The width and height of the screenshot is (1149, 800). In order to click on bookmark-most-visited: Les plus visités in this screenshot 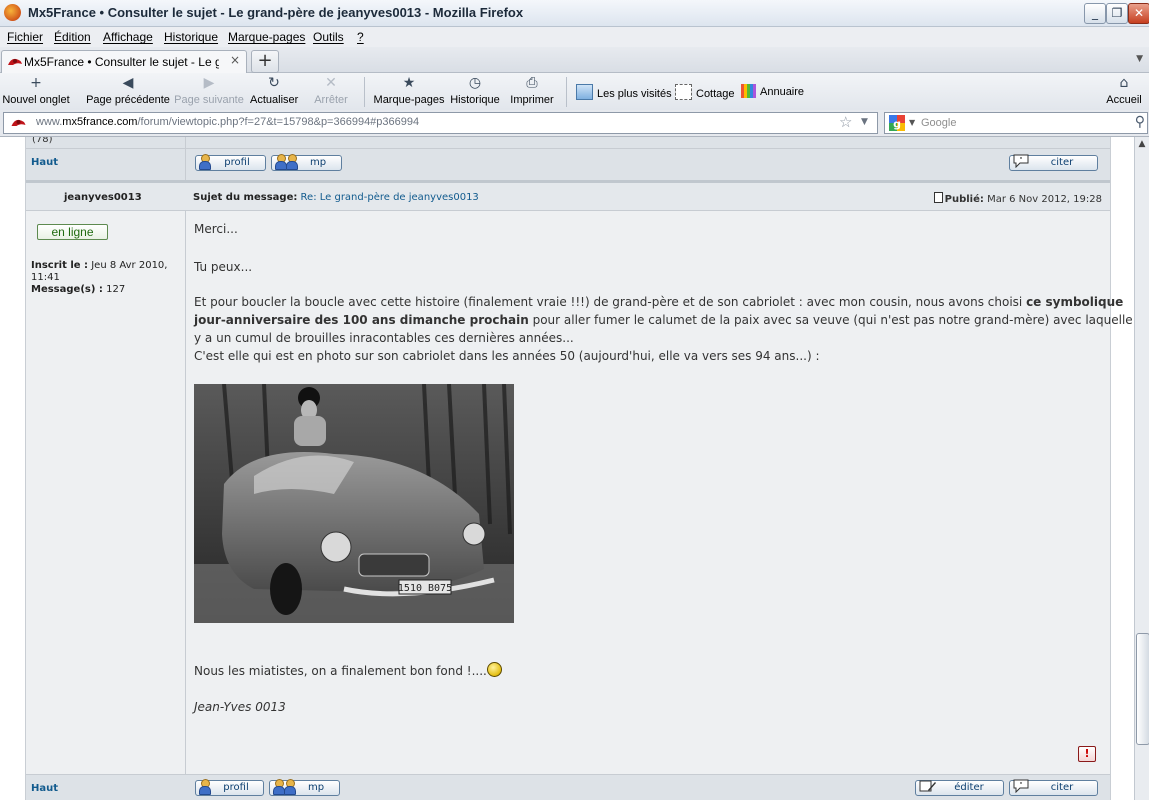, I will do `click(624, 92)`.